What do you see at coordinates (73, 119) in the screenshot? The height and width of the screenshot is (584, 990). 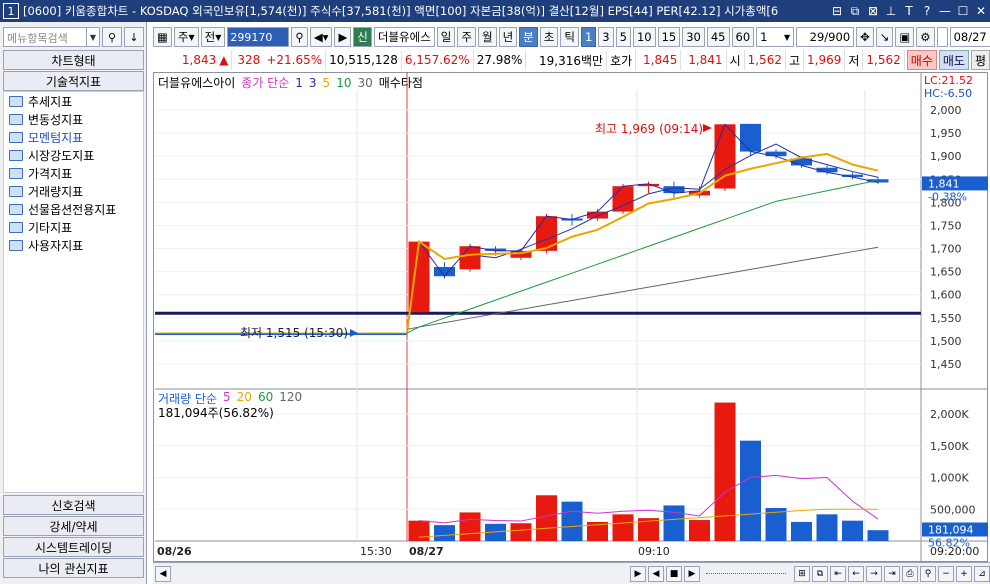 I see `tree-item: 변동성지표` at bounding box center [73, 119].